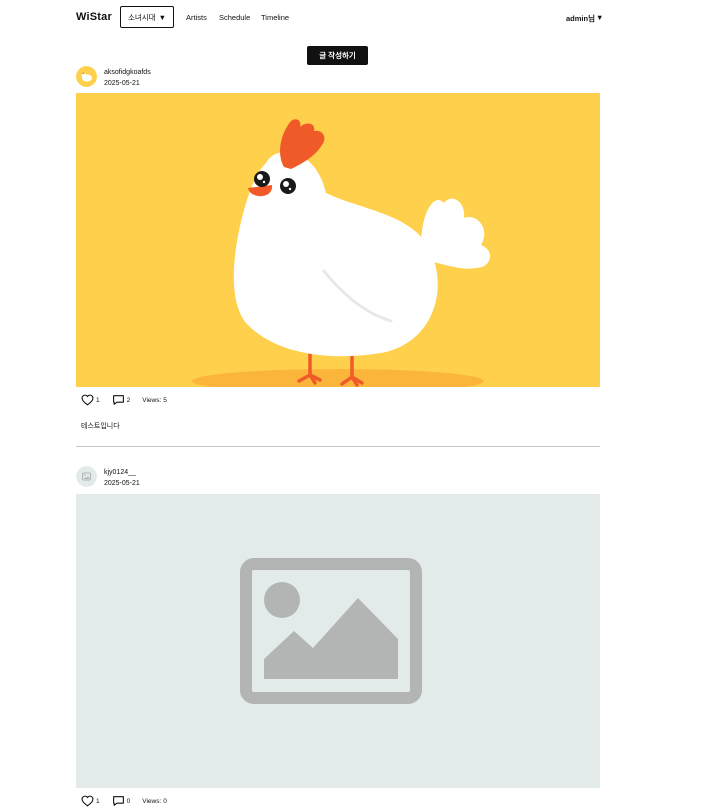 The height and width of the screenshot is (811, 701). I want to click on image-placeholder-icon, so click(86, 476).